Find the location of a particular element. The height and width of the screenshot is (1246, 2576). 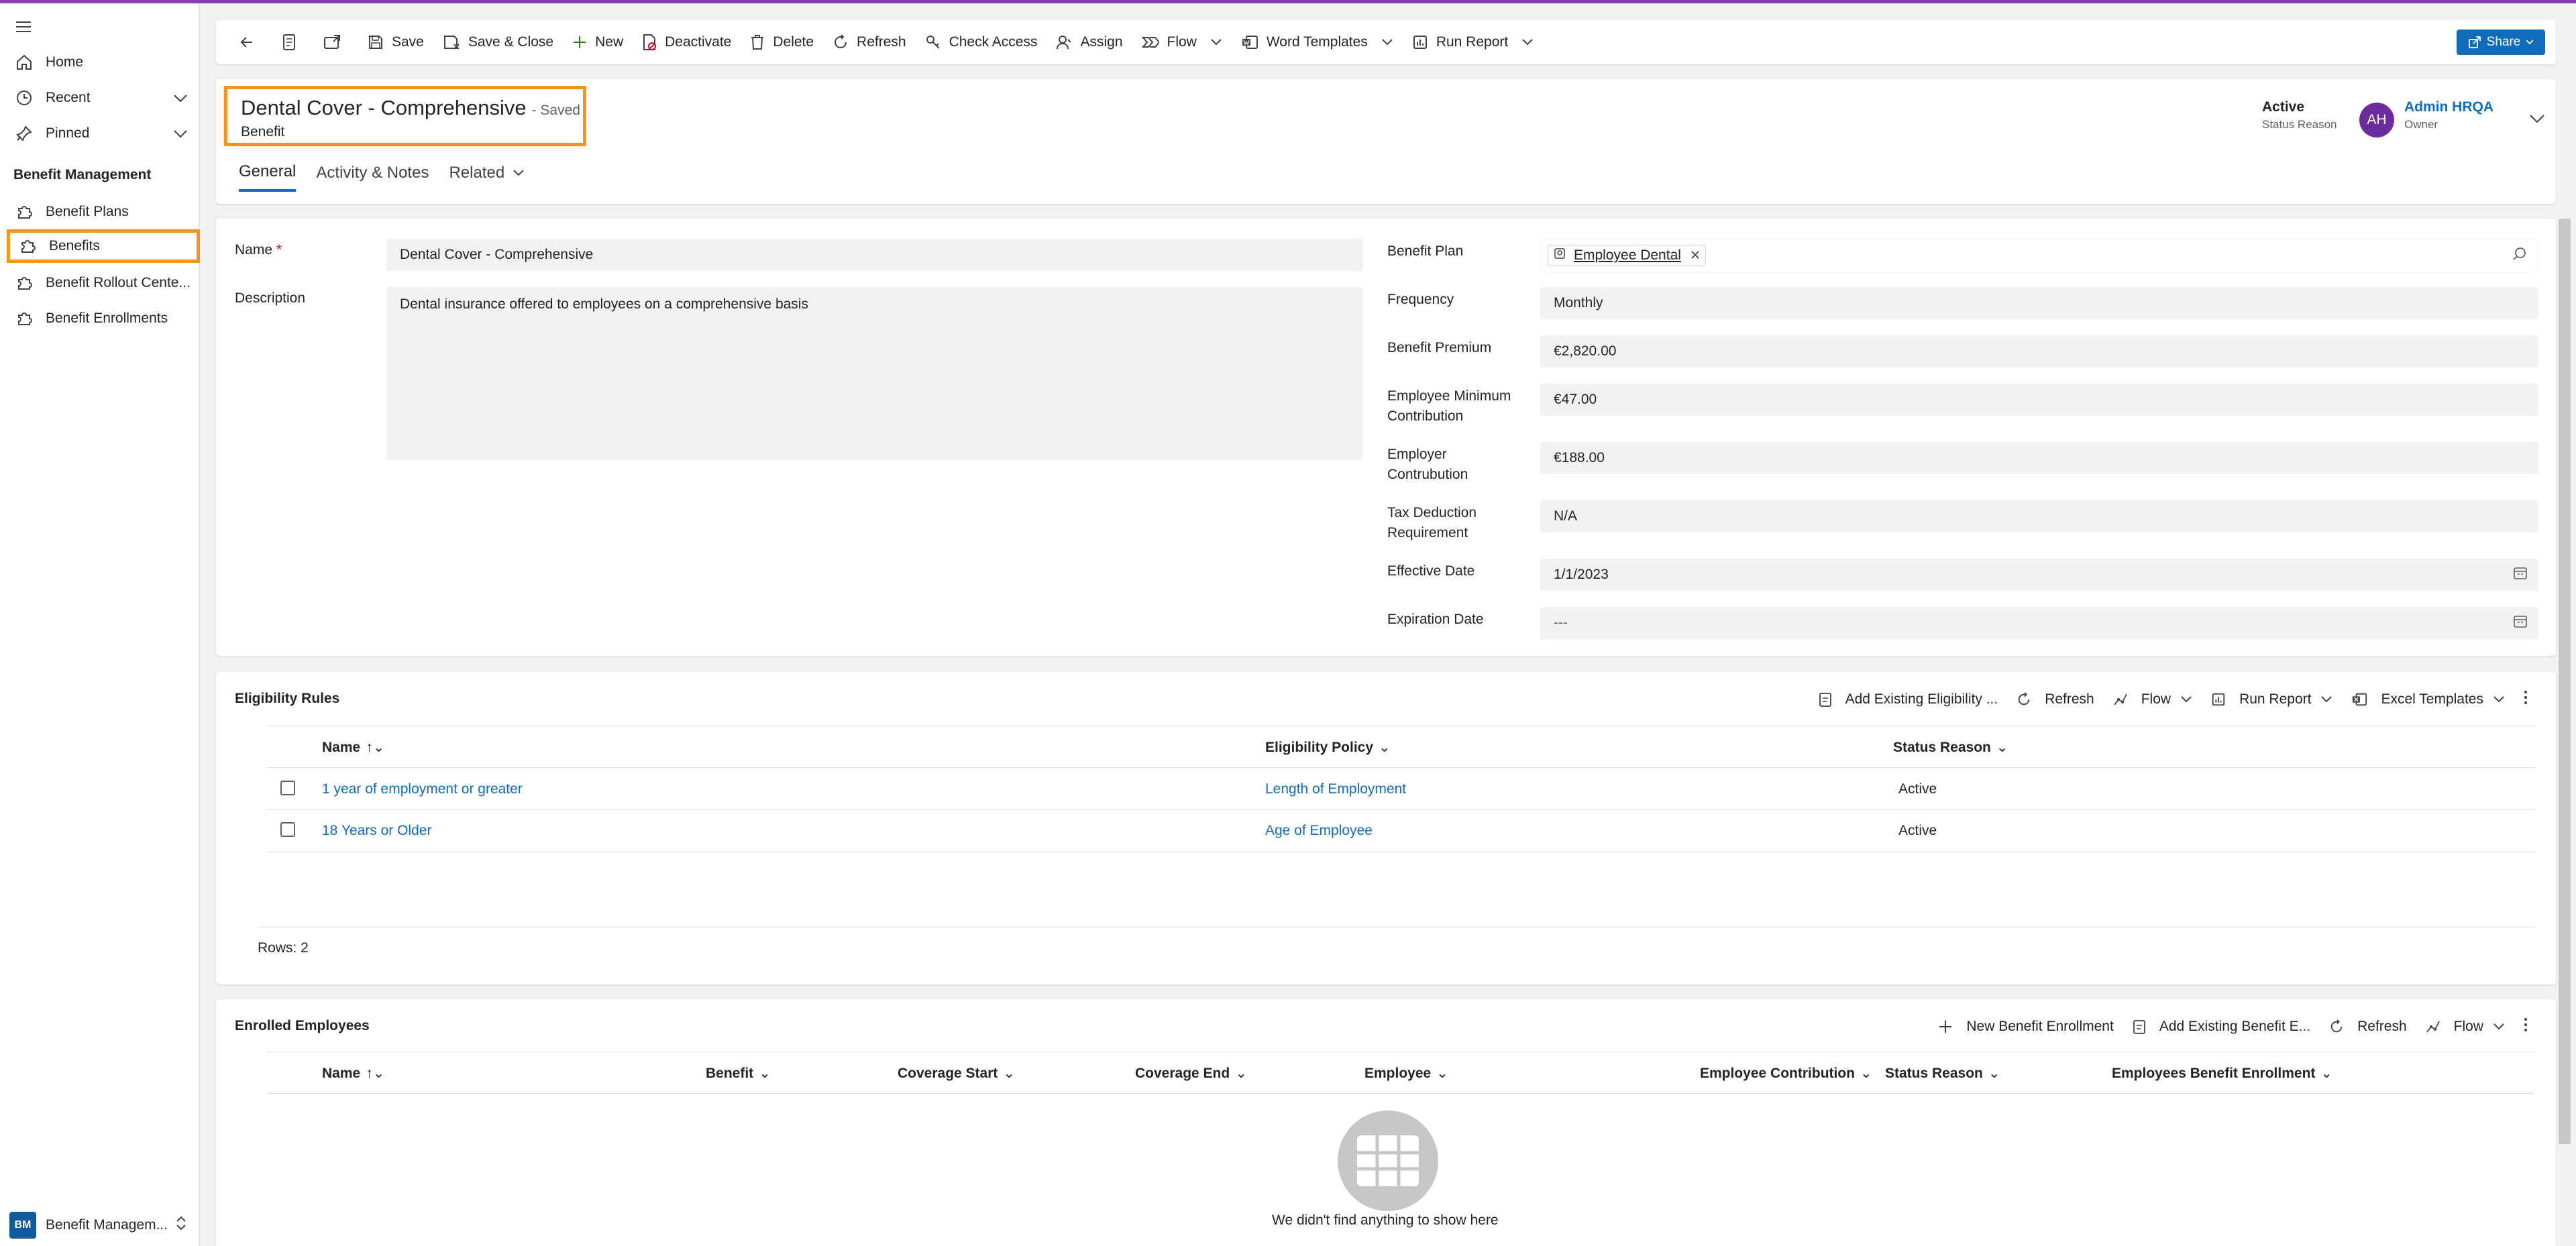

column-header-benefit: Benefit ⌄ is located at coordinates (738, 1073).